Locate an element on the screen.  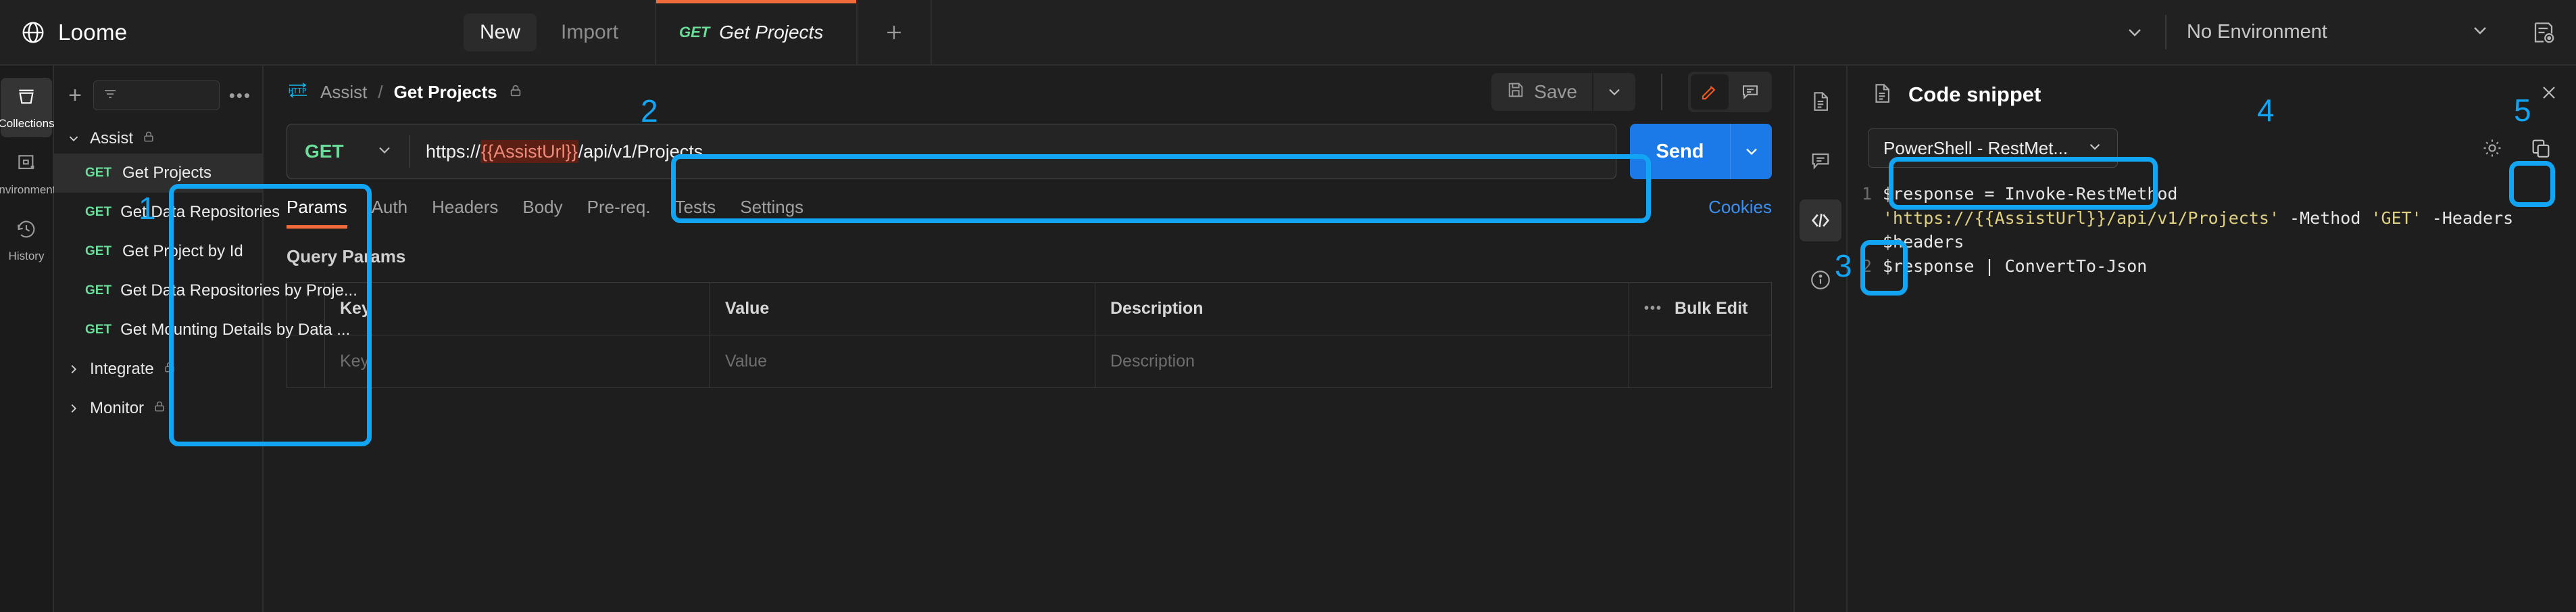
collection-icon is located at coordinates (27, 99).